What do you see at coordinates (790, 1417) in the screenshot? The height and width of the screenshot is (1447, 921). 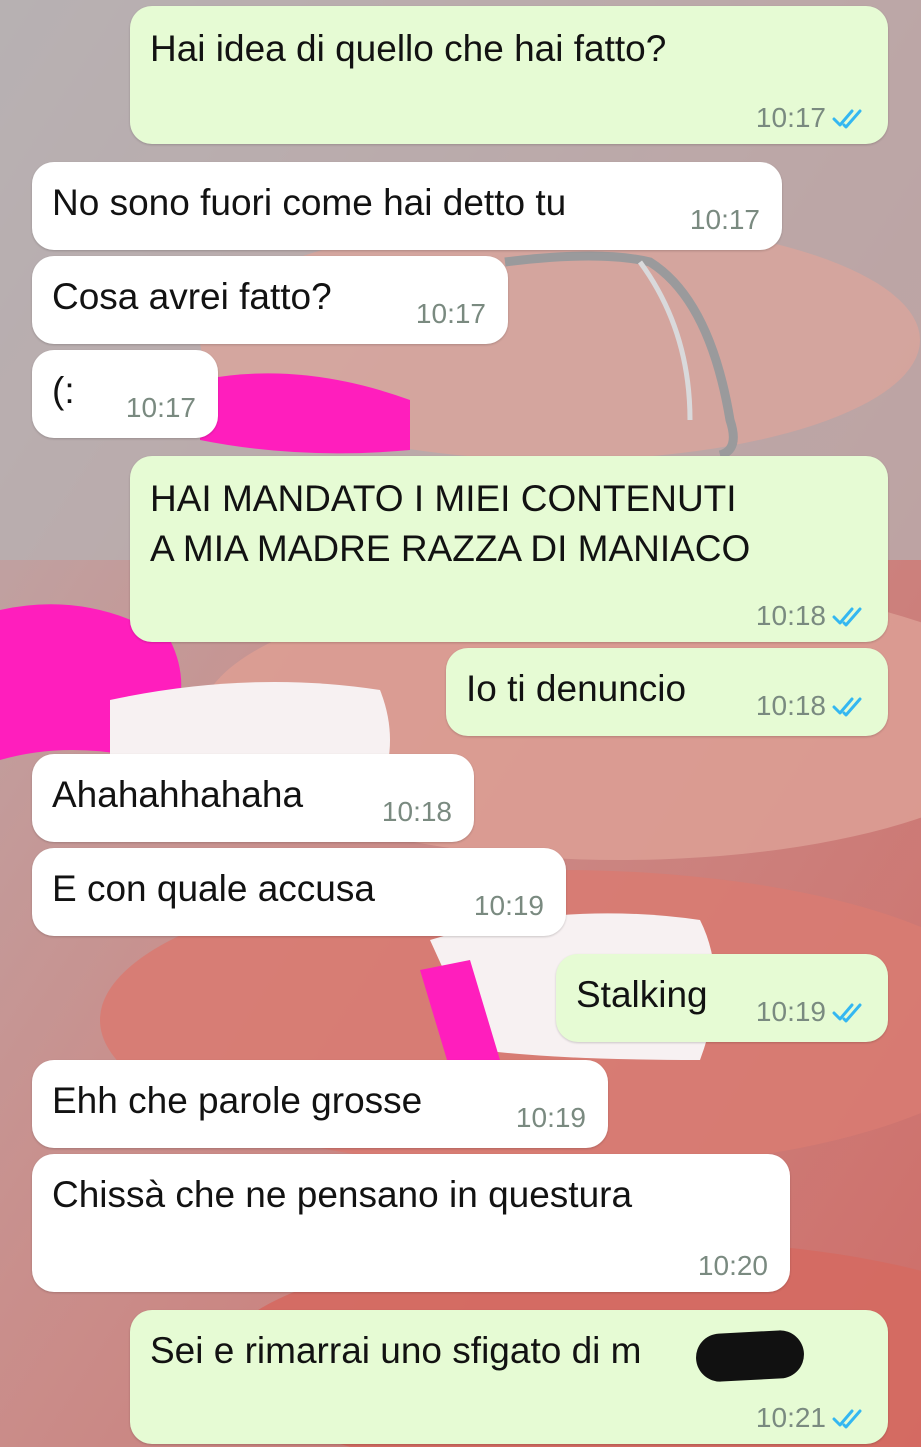 I see `message-time: 10:21` at bounding box center [790, 1417].